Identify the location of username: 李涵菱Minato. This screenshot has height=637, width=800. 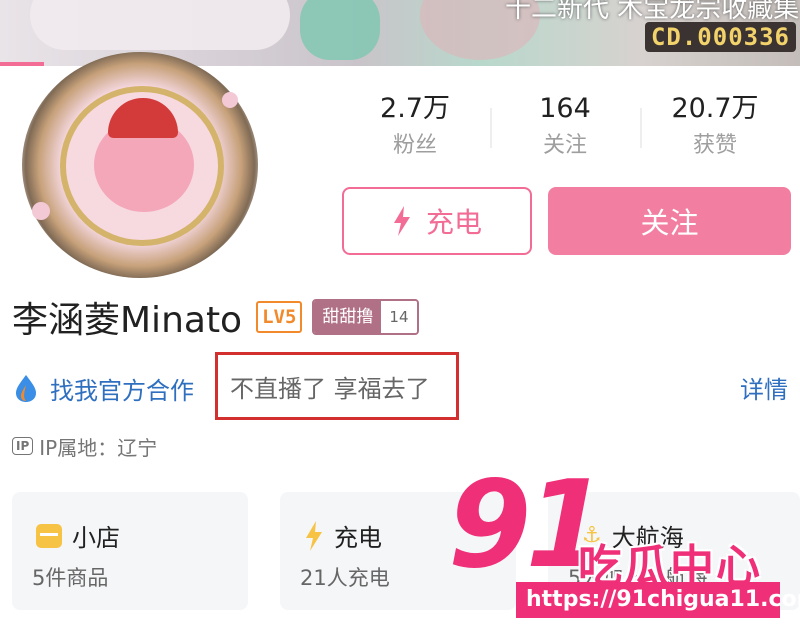
(127, 320).